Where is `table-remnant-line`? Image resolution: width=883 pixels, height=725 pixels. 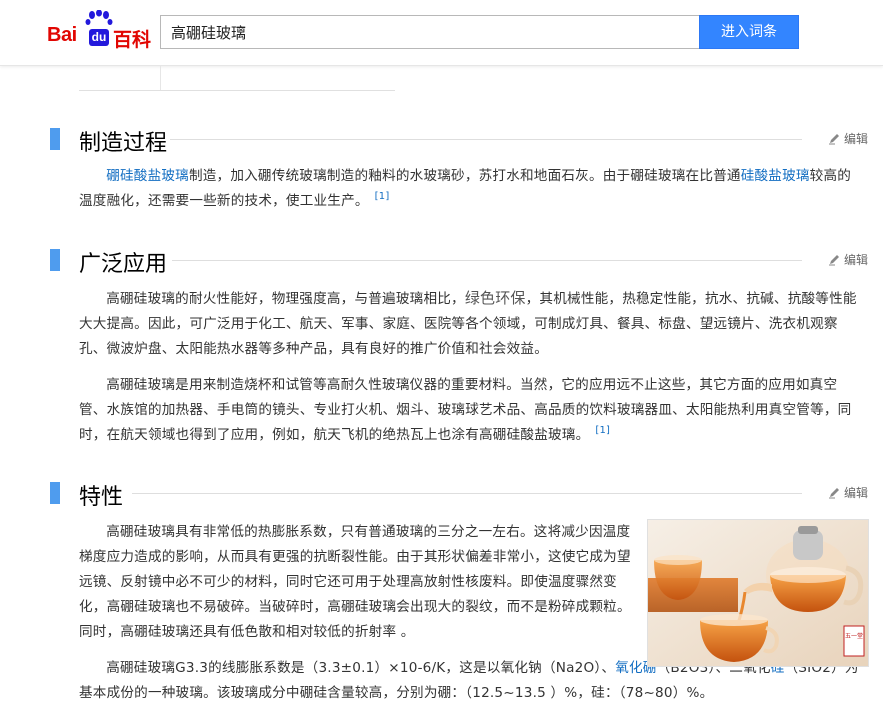 table-remnant-line is located at coordinates (237, 90).